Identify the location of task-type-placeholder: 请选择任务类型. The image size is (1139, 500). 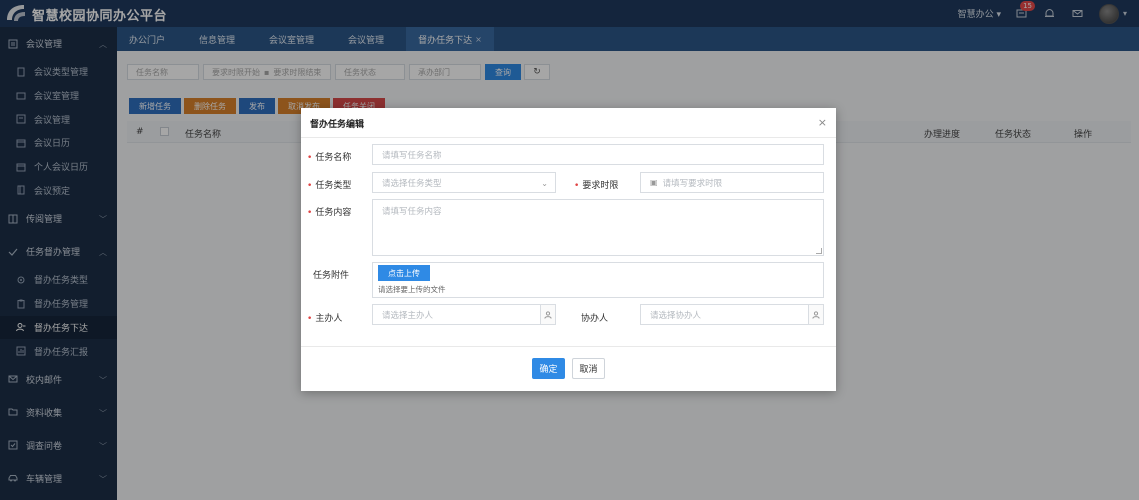
(412, 183).